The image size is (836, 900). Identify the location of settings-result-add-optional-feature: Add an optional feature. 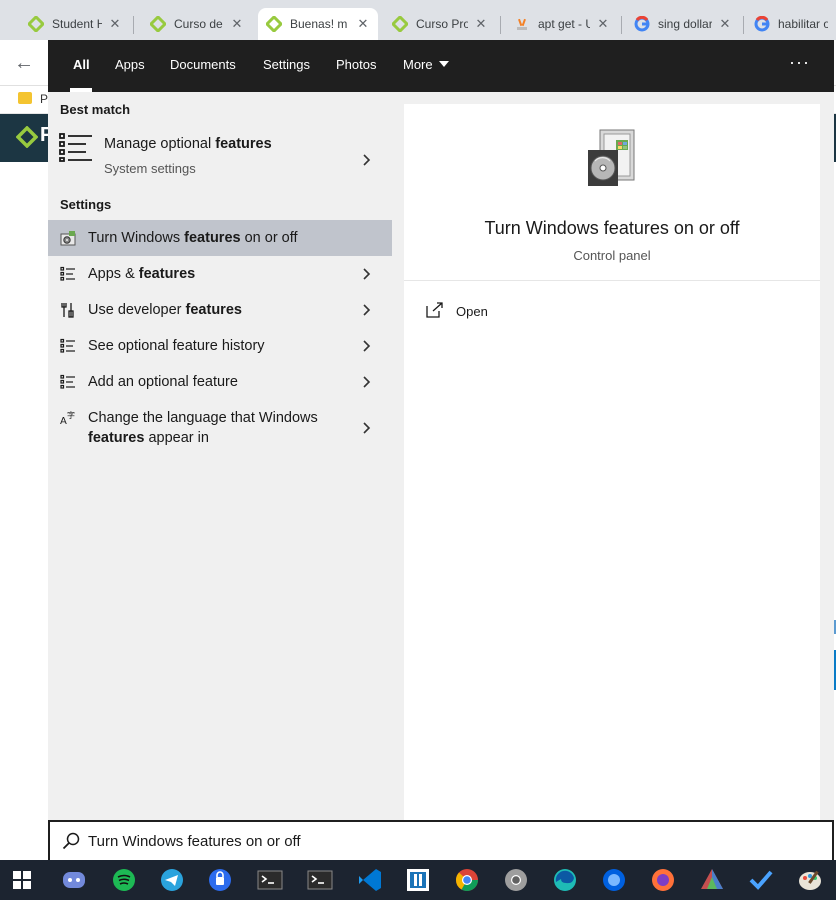
(220, 382).